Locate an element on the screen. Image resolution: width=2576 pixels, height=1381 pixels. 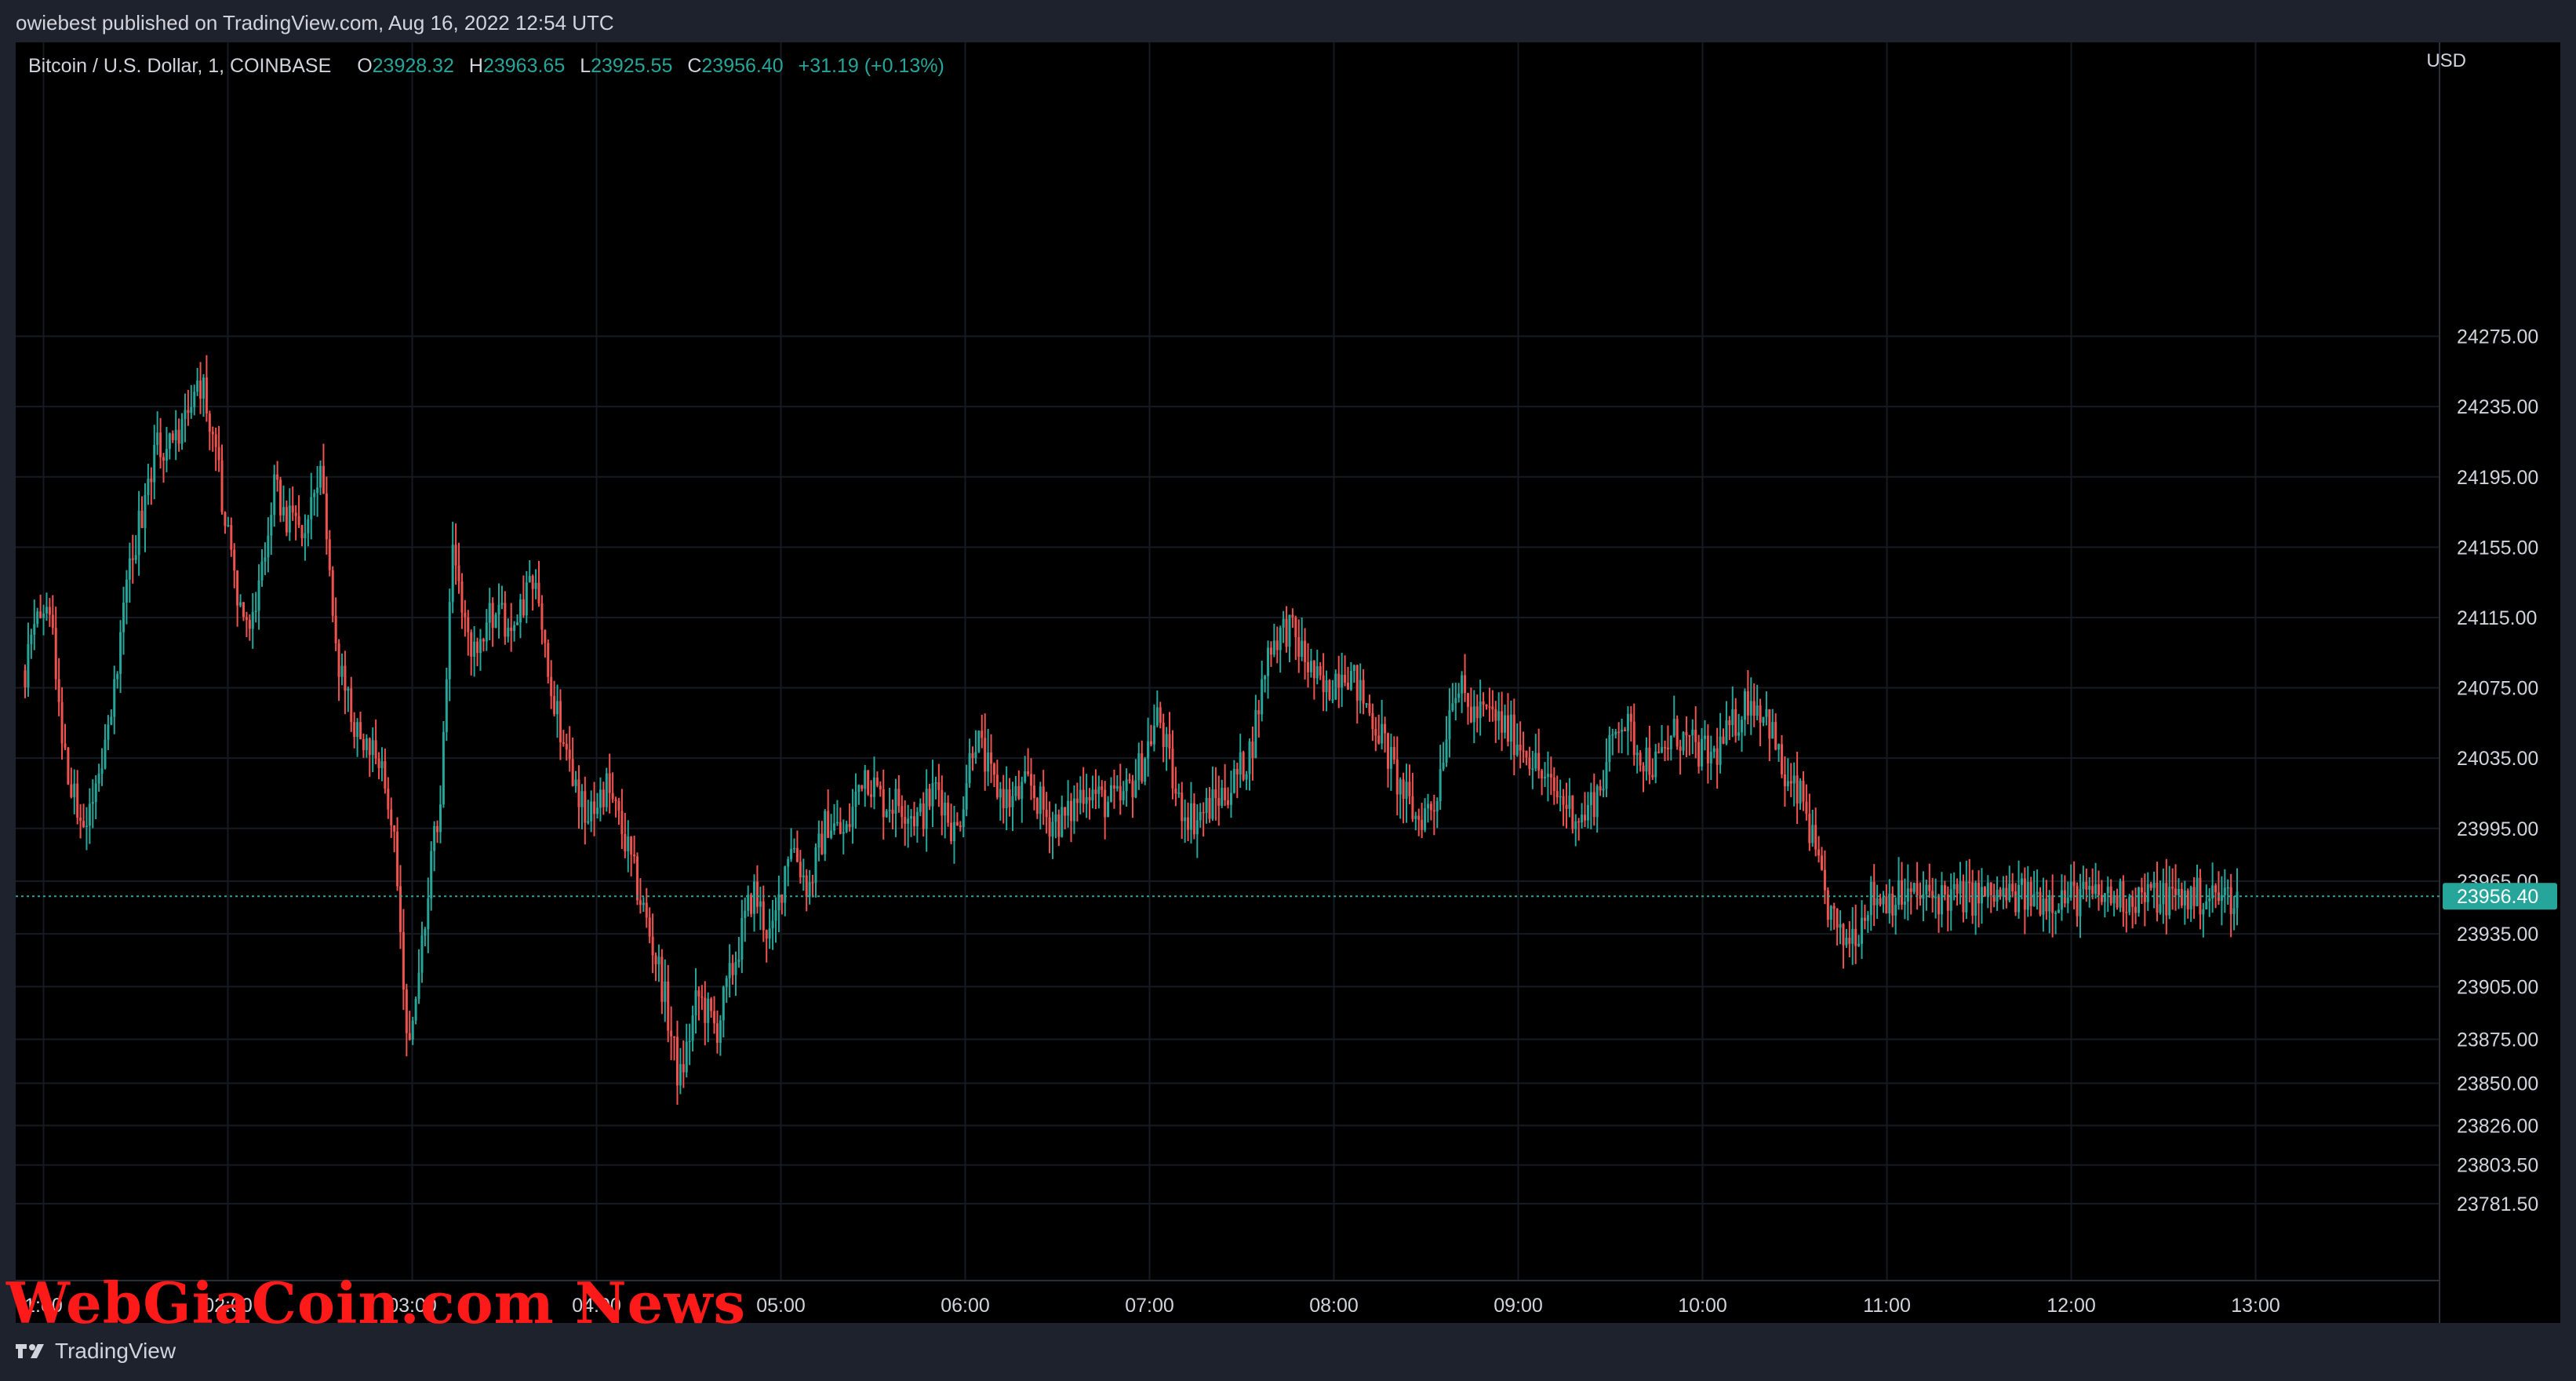
tradingview-logo: TradingView is located at coordinates (96, 1351).